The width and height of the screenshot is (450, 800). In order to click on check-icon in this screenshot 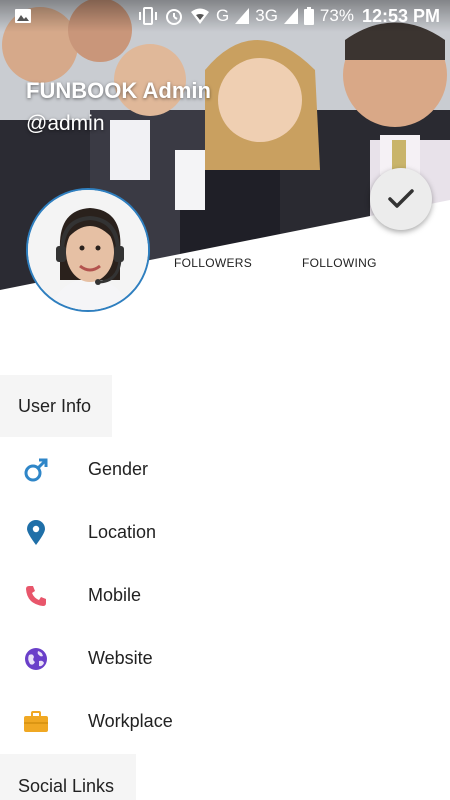, I will do `click(401, 198)`.